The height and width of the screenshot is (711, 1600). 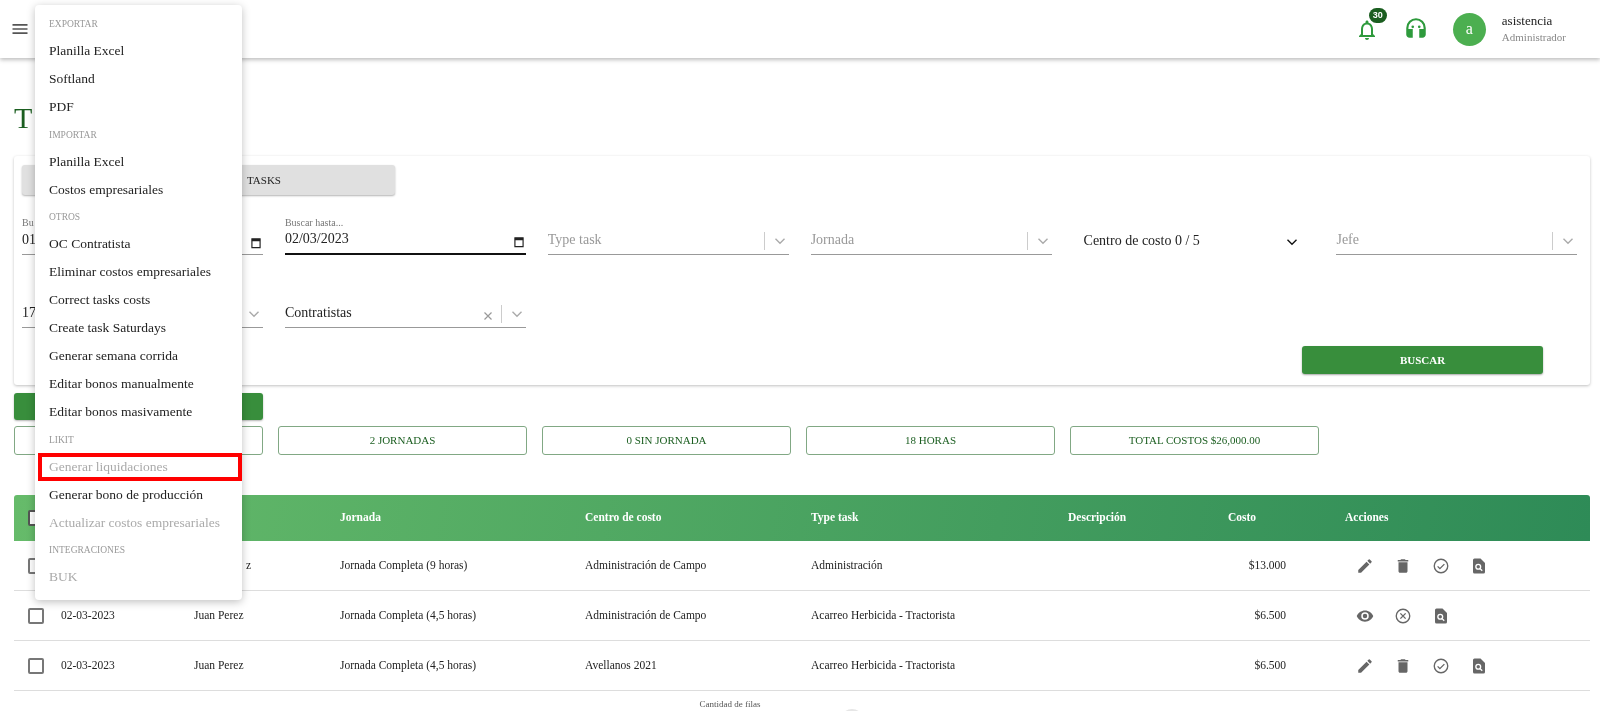 What do you see at coordinates (138, 356) in the screenshot?
I see `menu-item: Generar semana corrida` at bounding box center [138, 356].